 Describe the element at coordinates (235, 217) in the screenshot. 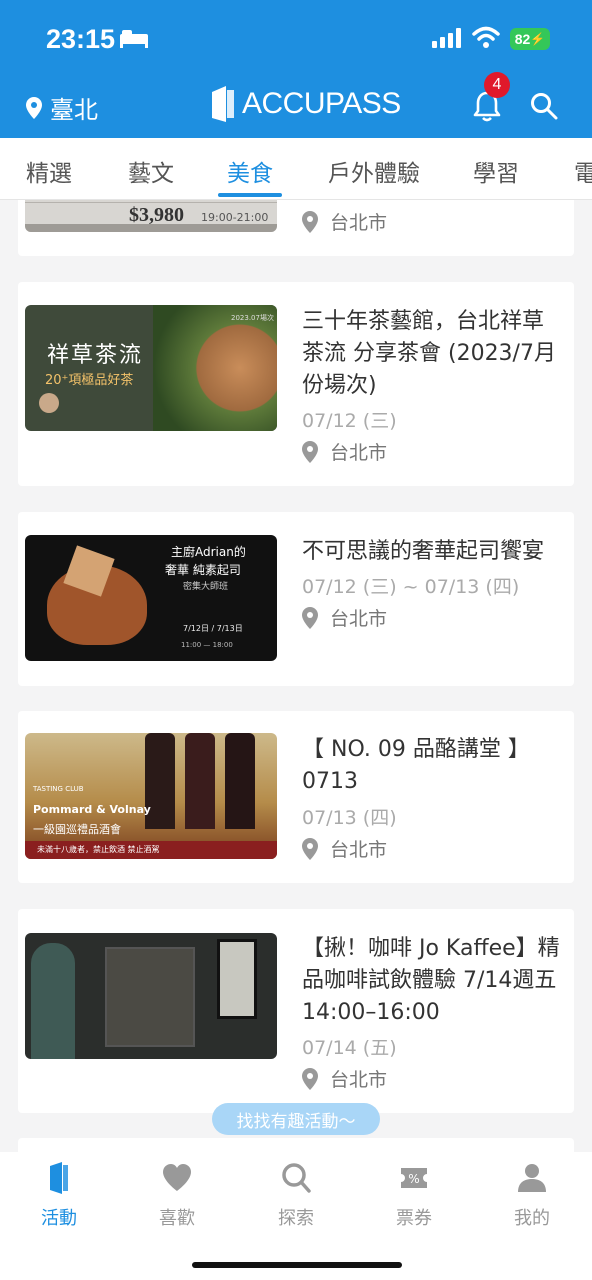

I see `thumb-time: 19:00-21:00` at that location.